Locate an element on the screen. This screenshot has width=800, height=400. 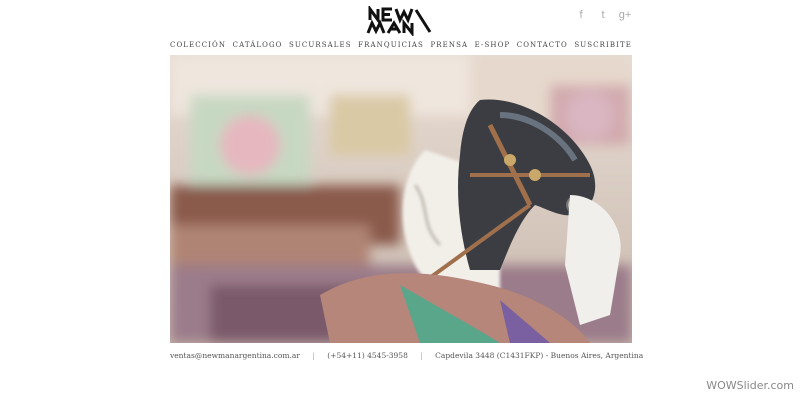
nav-item-catalogo: CATÁLOGO is located at coordinates (258, 45).